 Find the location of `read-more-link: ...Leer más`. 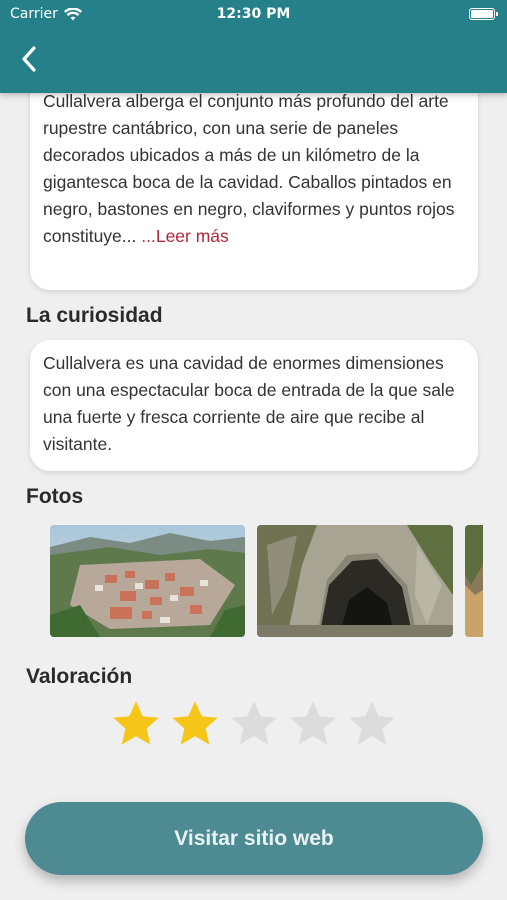

read-more-link: ...Leer más is located at coordinates (182, 236).